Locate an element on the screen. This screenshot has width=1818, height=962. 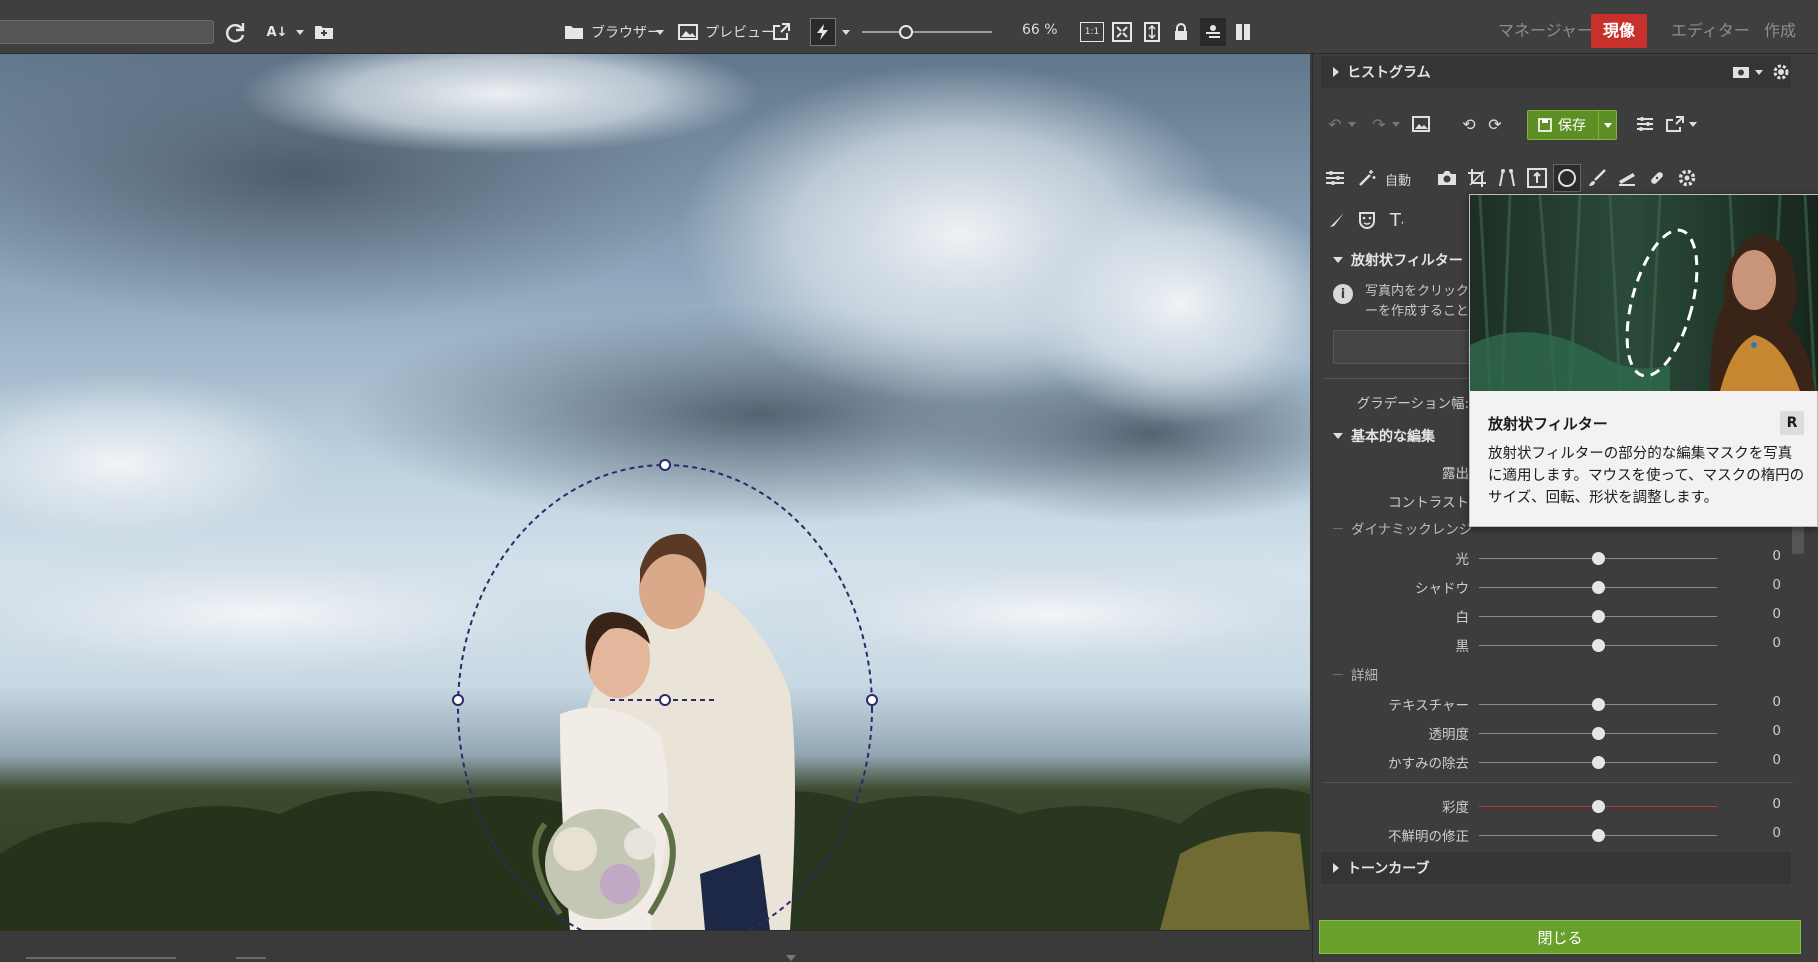
tab-manager: マネージャー is located at coordinates (1545, 31).